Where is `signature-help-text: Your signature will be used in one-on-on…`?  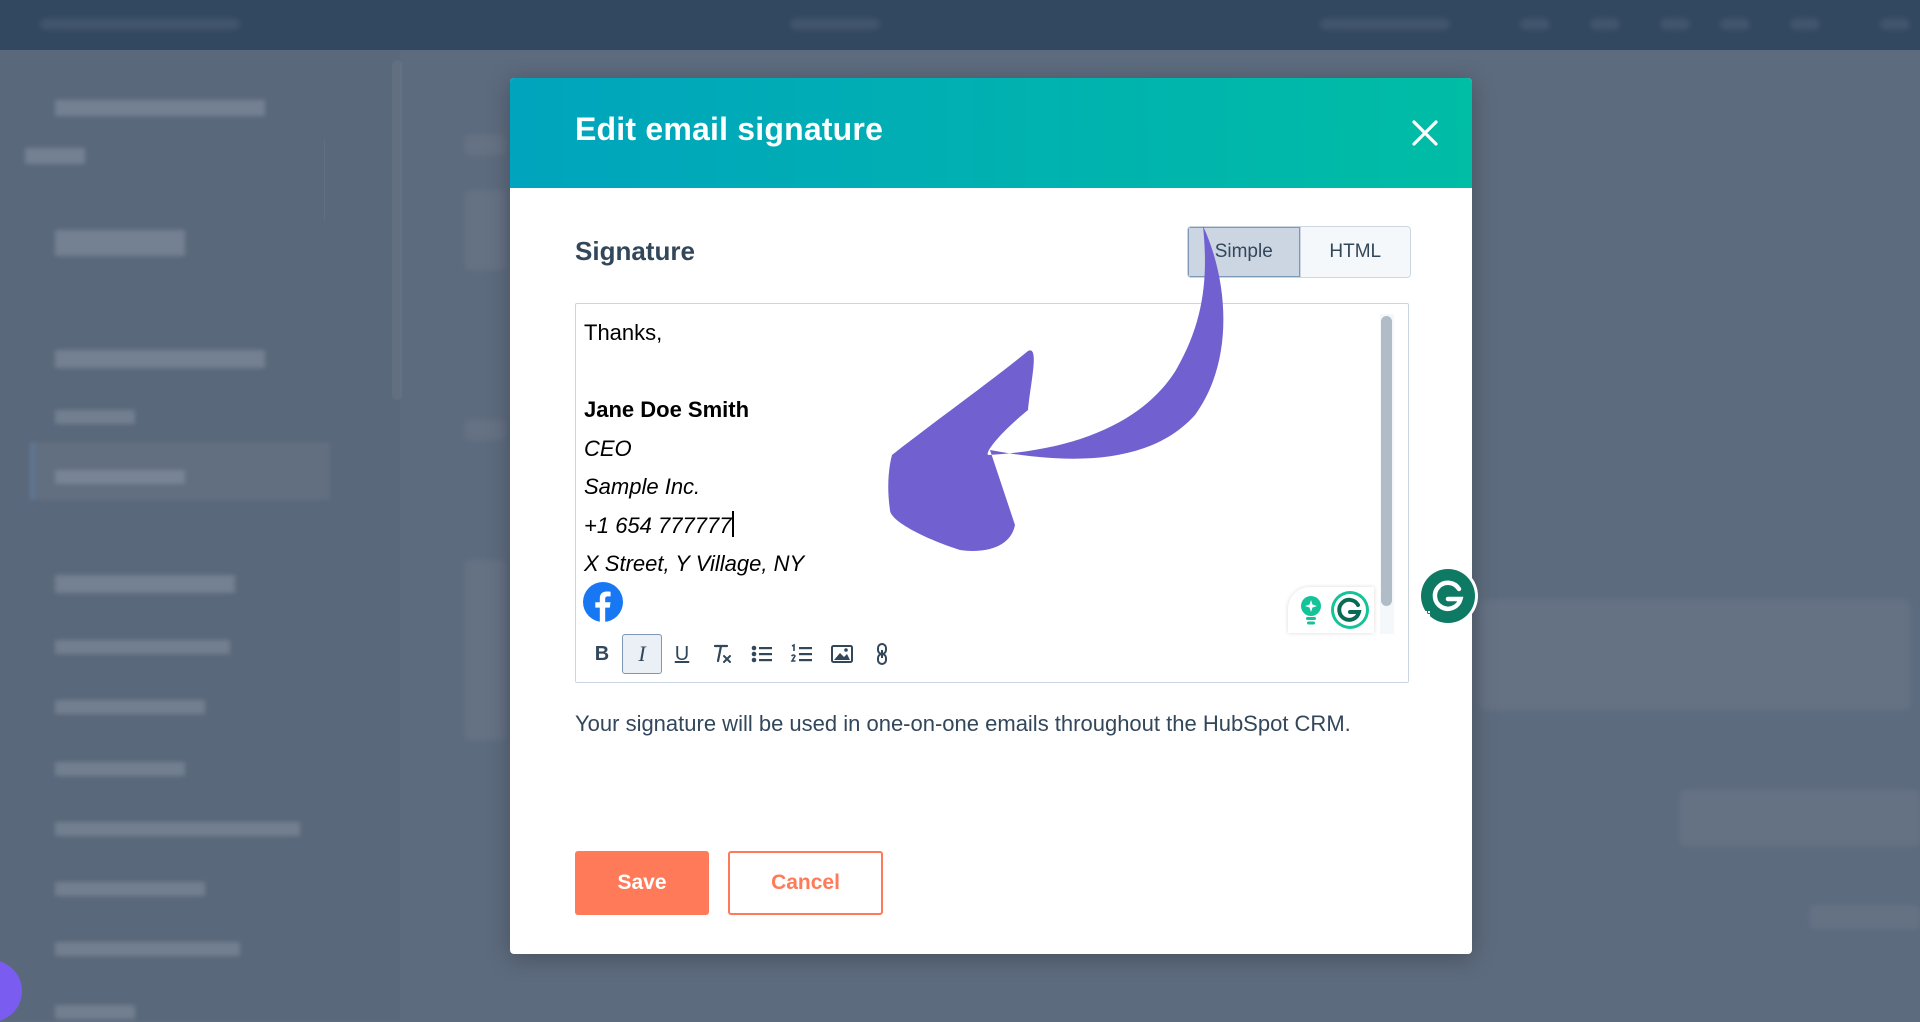 signature-help-text: Your signature will be used in one-on-on… is located at coordinates (963, 723).